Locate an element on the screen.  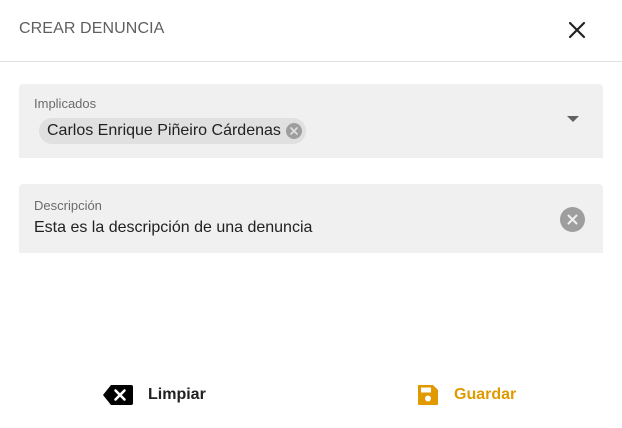
implicado-chip-label: Carlos Enrique Piñeiro Cárdenas is located at coordinates (164, 130).